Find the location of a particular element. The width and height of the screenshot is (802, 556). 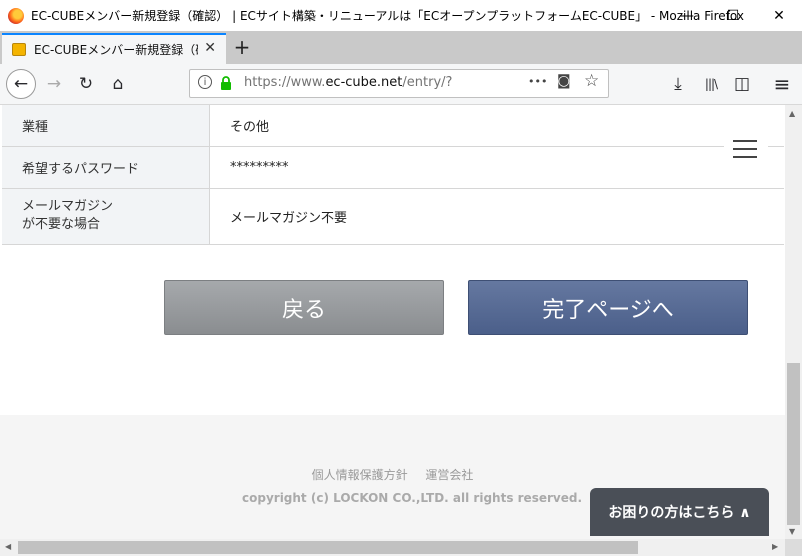

hamburger-menu-button is located at coordinates (746, 149).